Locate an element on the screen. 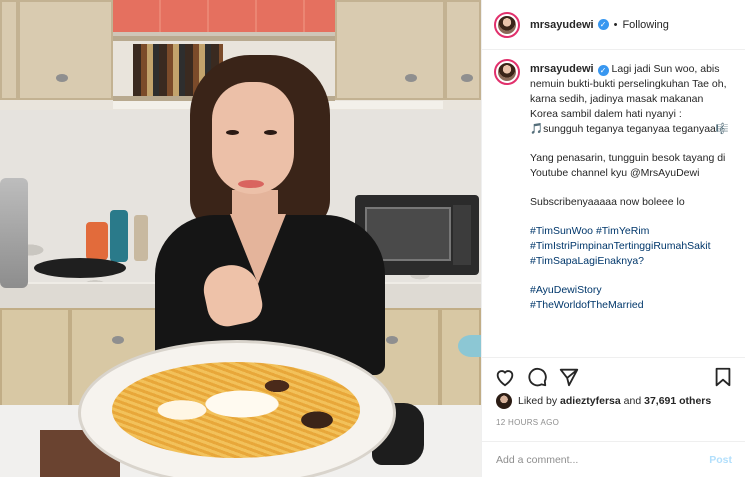  comment-icon is located at coordinates (537, 377).